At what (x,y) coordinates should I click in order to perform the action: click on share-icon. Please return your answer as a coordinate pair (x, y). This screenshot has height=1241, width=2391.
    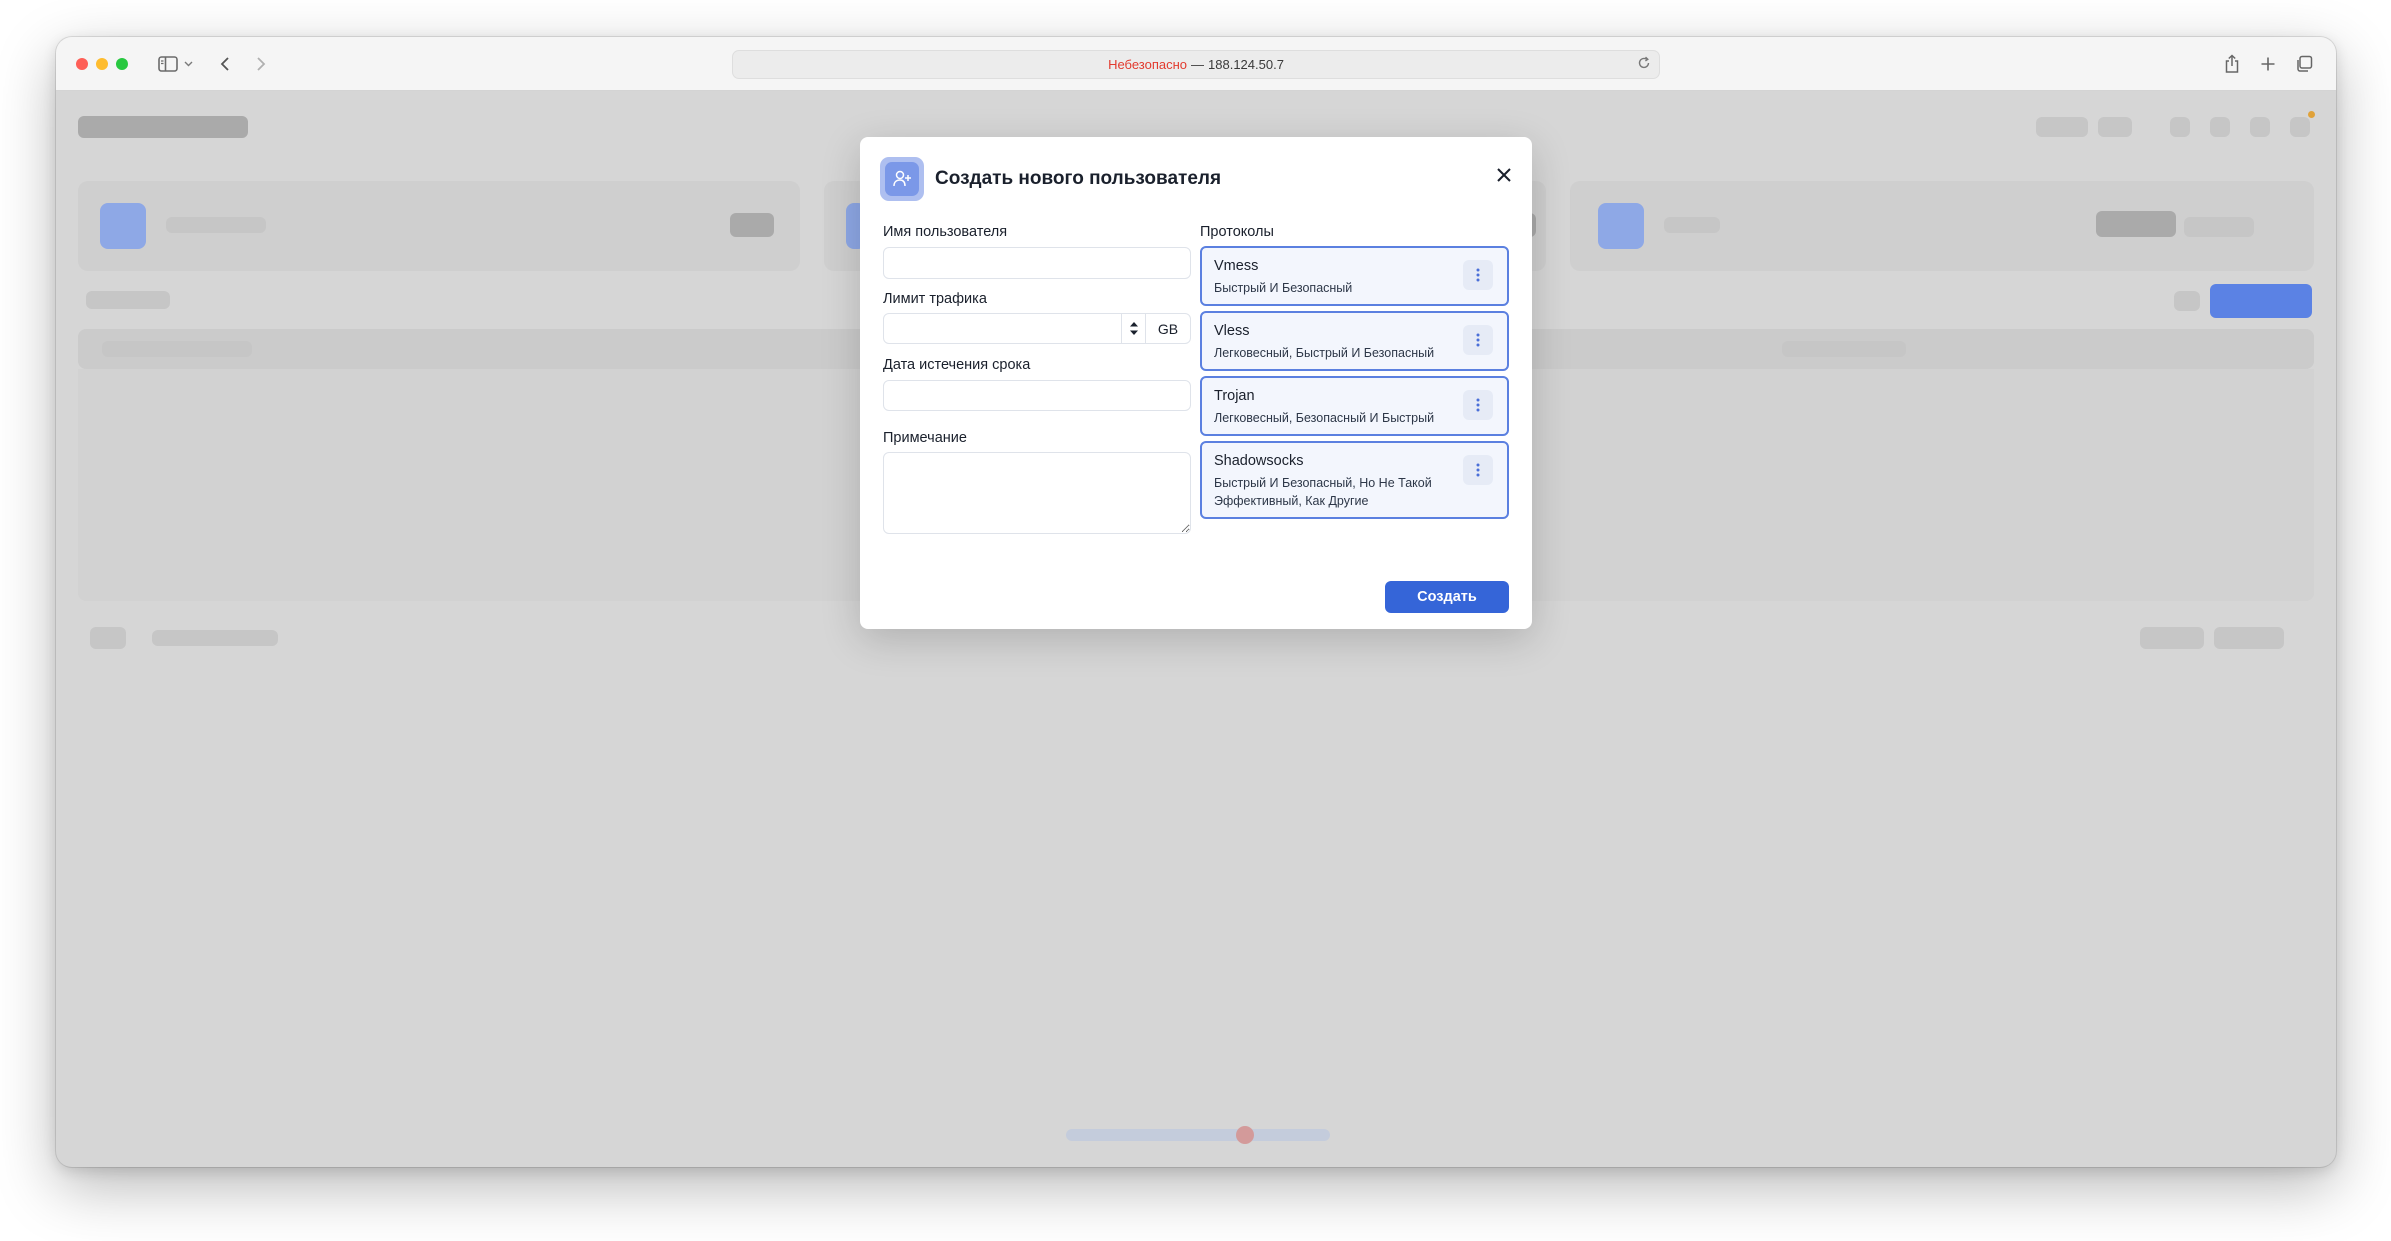
    Looking at the image, I should click on (2232, 64).